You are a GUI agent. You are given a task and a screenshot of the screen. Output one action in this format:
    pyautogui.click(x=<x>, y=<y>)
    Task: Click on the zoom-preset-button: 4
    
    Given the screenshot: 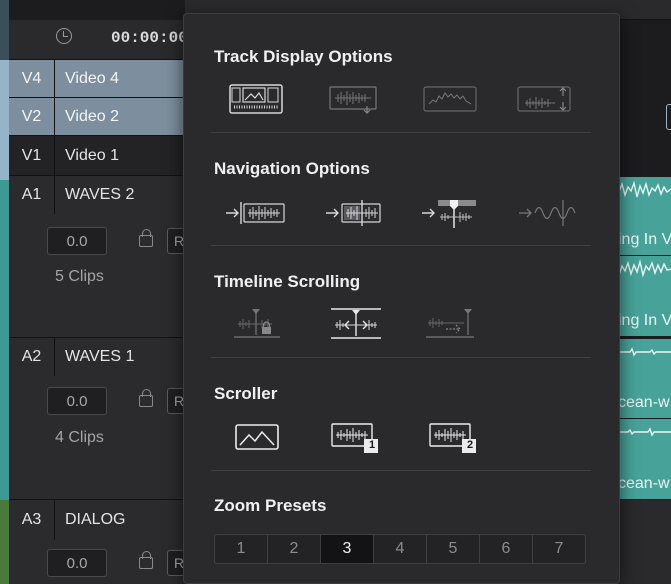 What is the action you would take?
    pyautogui.click(x=400, y=549)
    